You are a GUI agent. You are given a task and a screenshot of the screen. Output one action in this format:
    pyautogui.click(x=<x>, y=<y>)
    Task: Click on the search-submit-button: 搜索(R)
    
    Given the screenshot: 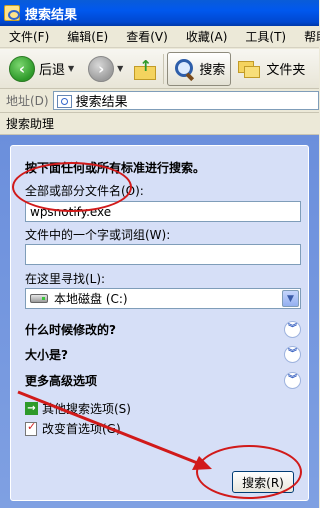 What is the action you would take?
    pyautogui.click(x=263, y=482)
    